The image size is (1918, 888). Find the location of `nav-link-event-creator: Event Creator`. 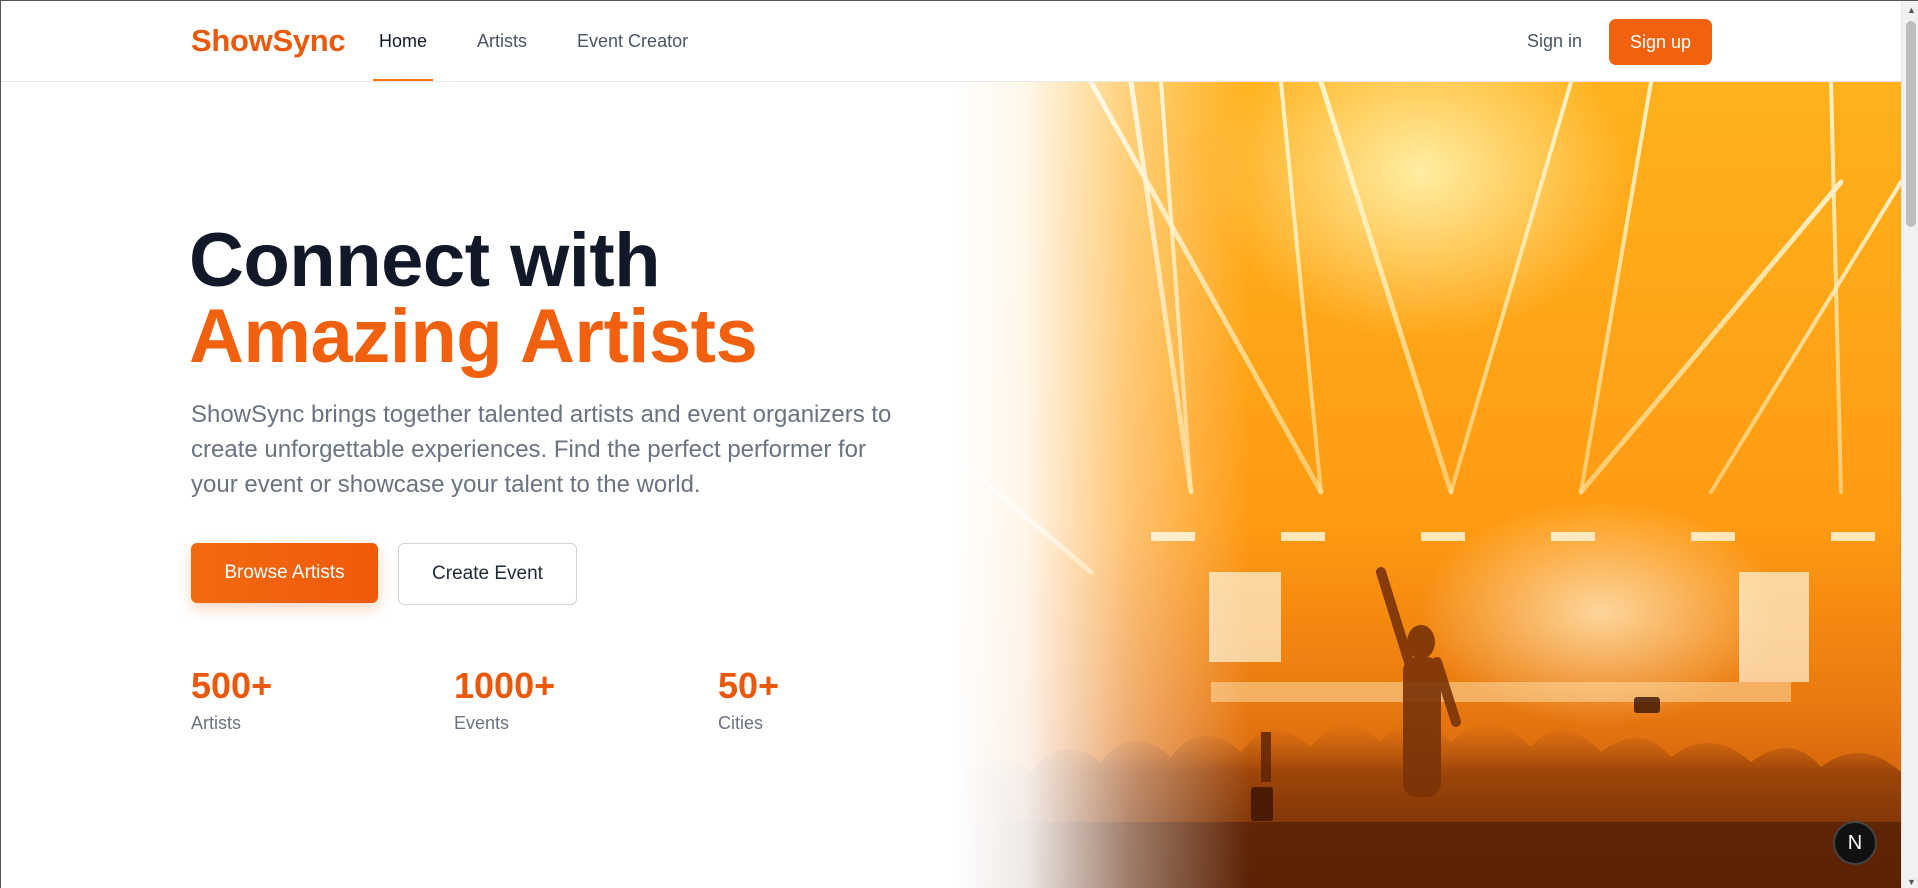

nav-link-event-creator: Event Creator is located at coordinates (632, 41).